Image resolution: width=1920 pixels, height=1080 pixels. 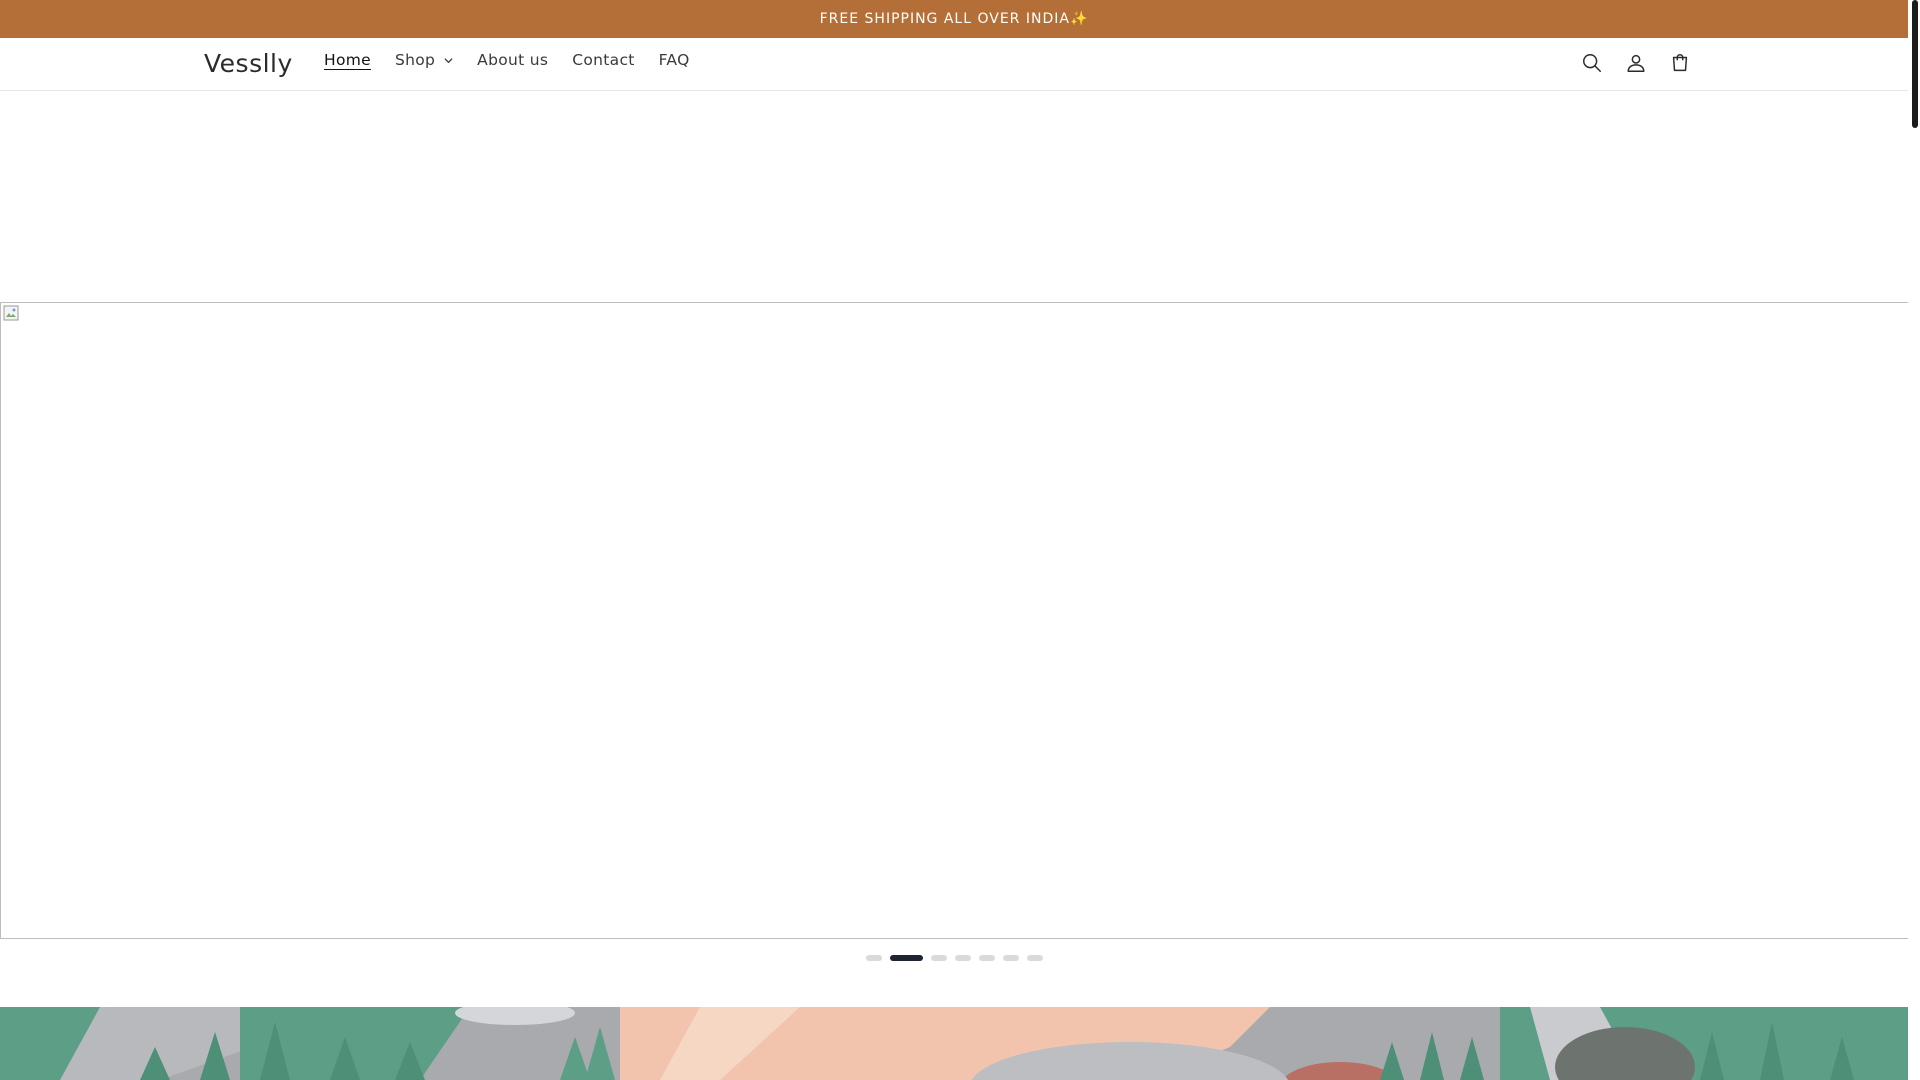 I want to click on account-icon, so click(x=1636, y=63).